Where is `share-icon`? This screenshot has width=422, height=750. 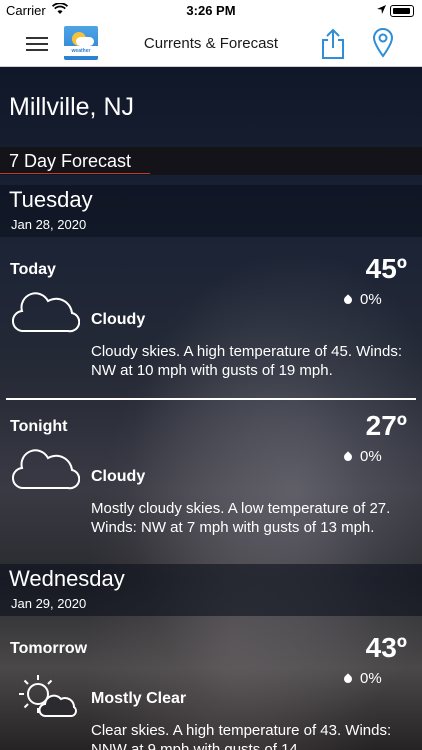 share-icon is located at coordinates (333, 46).